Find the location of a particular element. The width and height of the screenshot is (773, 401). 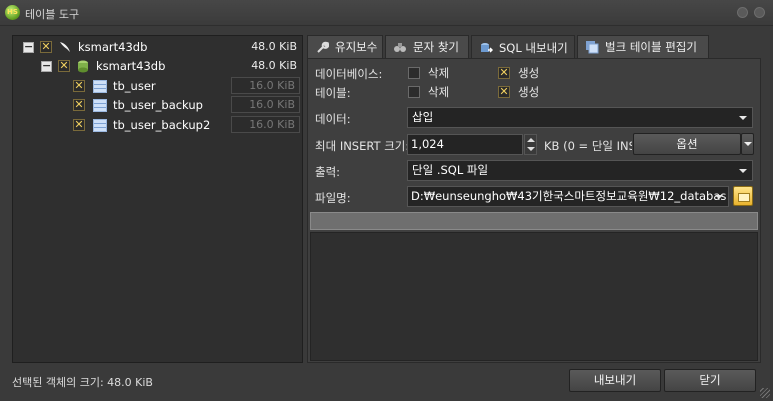

database-drop-checkbox: ✕ is located at coordinates (414, 73).